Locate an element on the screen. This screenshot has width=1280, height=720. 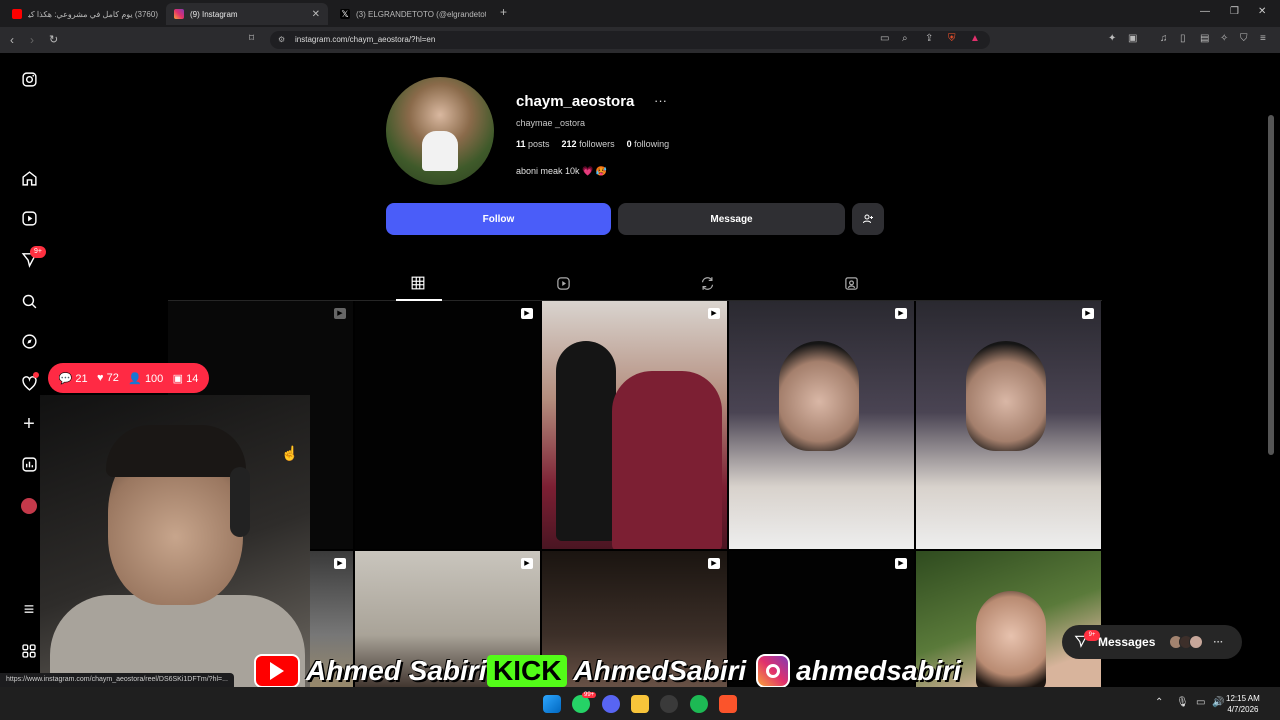
menu-icon: ≡ is located at coordinates (29, 609).